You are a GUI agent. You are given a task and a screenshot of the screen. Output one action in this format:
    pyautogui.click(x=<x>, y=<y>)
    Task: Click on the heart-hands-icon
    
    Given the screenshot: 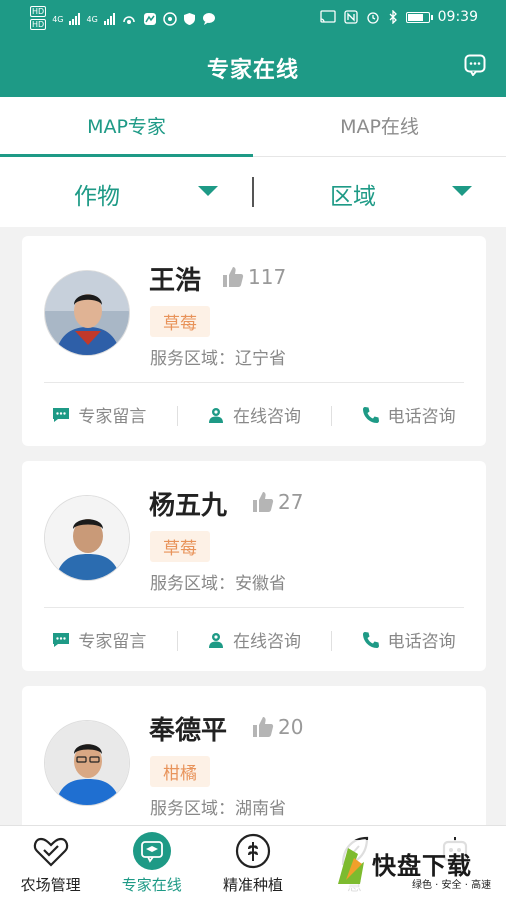 What is the action you would take?
    pyautogui.click(x=50, y=852)
    